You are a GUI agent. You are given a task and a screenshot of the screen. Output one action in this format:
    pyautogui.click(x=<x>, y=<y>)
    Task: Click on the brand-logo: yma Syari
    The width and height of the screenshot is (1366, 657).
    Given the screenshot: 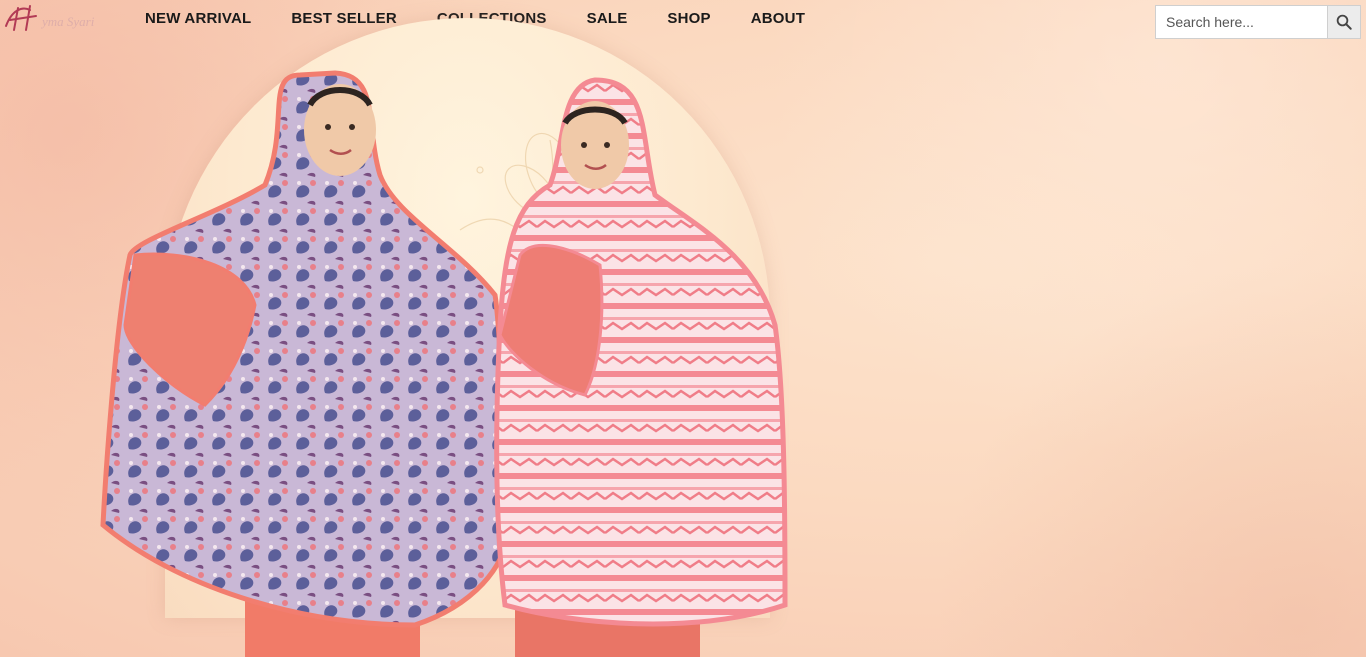 What is the action you would take?
    pyautogui.click(x=60, y=20)
    